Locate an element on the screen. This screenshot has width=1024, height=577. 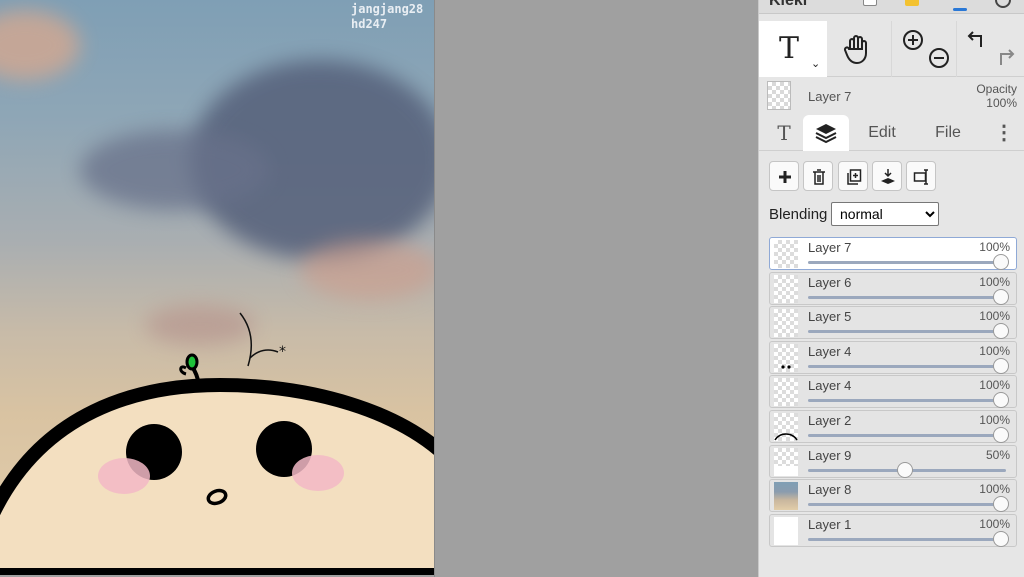
layer-opacity: 50% is located at coordinates (997, 454).